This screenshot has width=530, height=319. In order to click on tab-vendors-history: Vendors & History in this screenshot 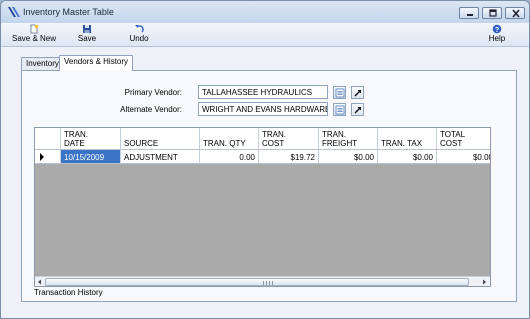, I will do `click(96, 63)`.